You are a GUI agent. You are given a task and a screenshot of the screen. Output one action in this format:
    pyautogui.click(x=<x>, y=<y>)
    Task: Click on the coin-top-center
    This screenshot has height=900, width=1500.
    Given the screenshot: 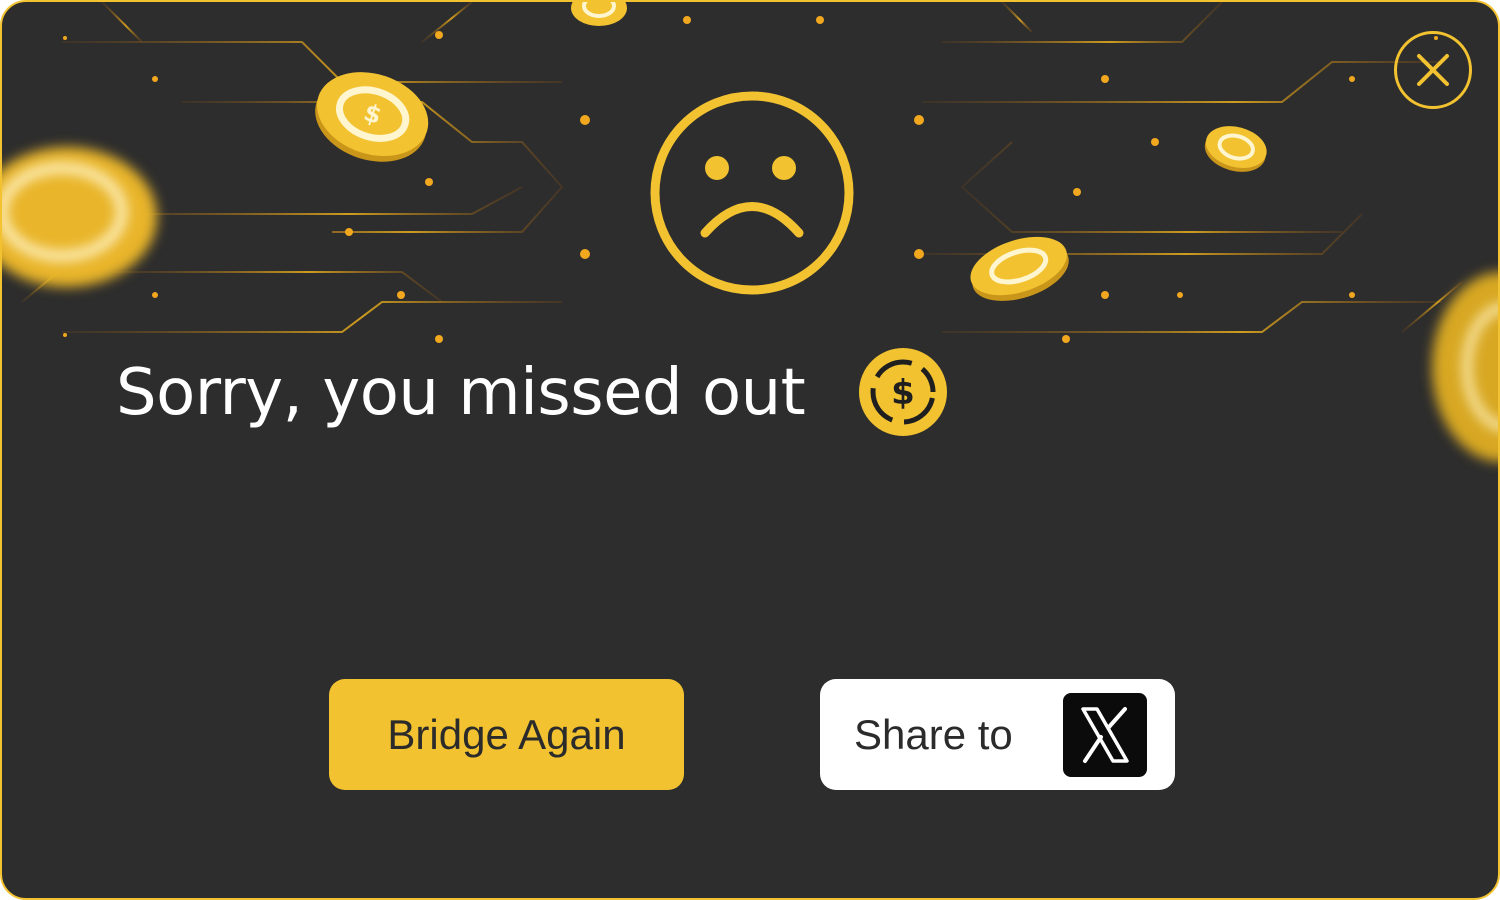 What is the action you would take?
    pyautogui.click(x=599, y=14)
    